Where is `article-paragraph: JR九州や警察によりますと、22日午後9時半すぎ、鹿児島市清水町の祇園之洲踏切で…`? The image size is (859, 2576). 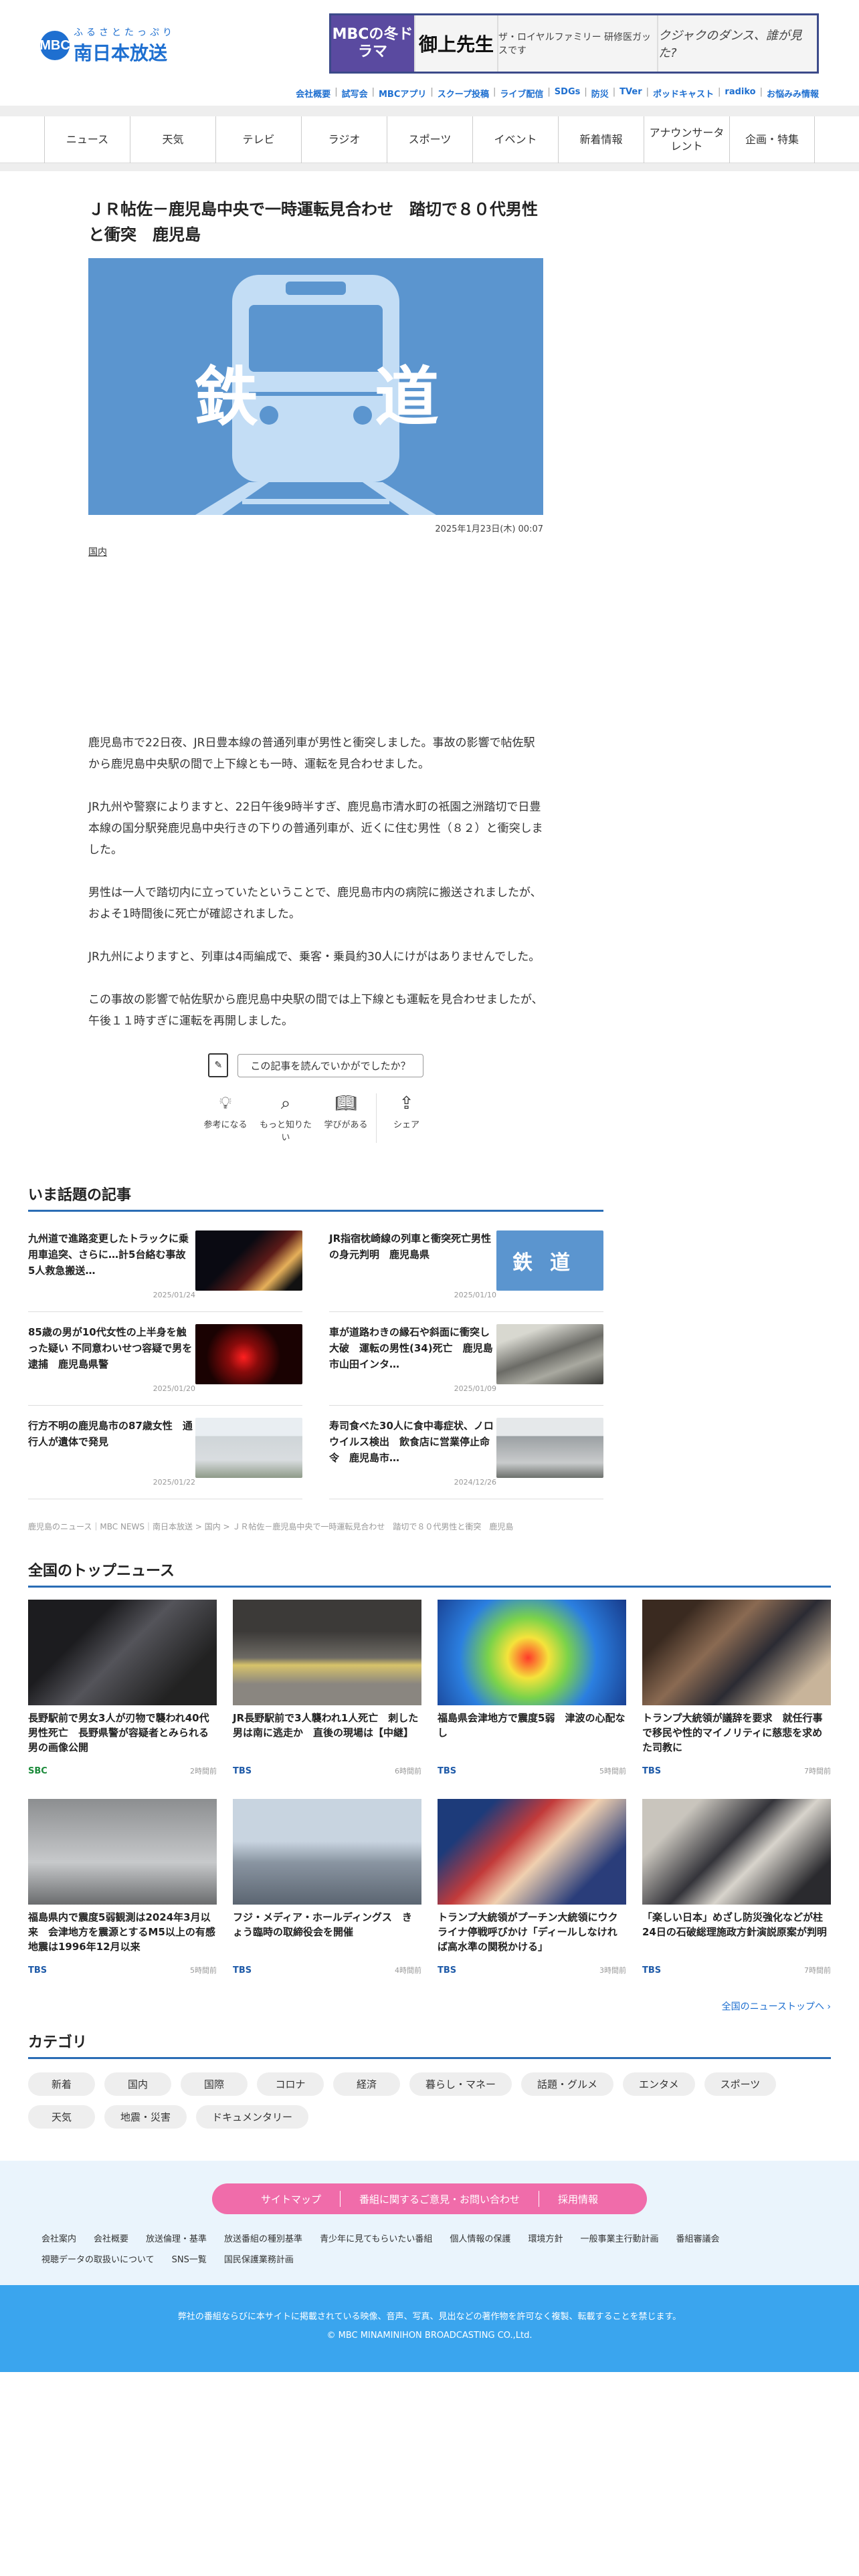 article-paragraph: JR九州や警察によりますと、22日午後9時半すぎ、鹿児島市清水町の祇園之洲踏切で… is located at coordinates (315, 828).